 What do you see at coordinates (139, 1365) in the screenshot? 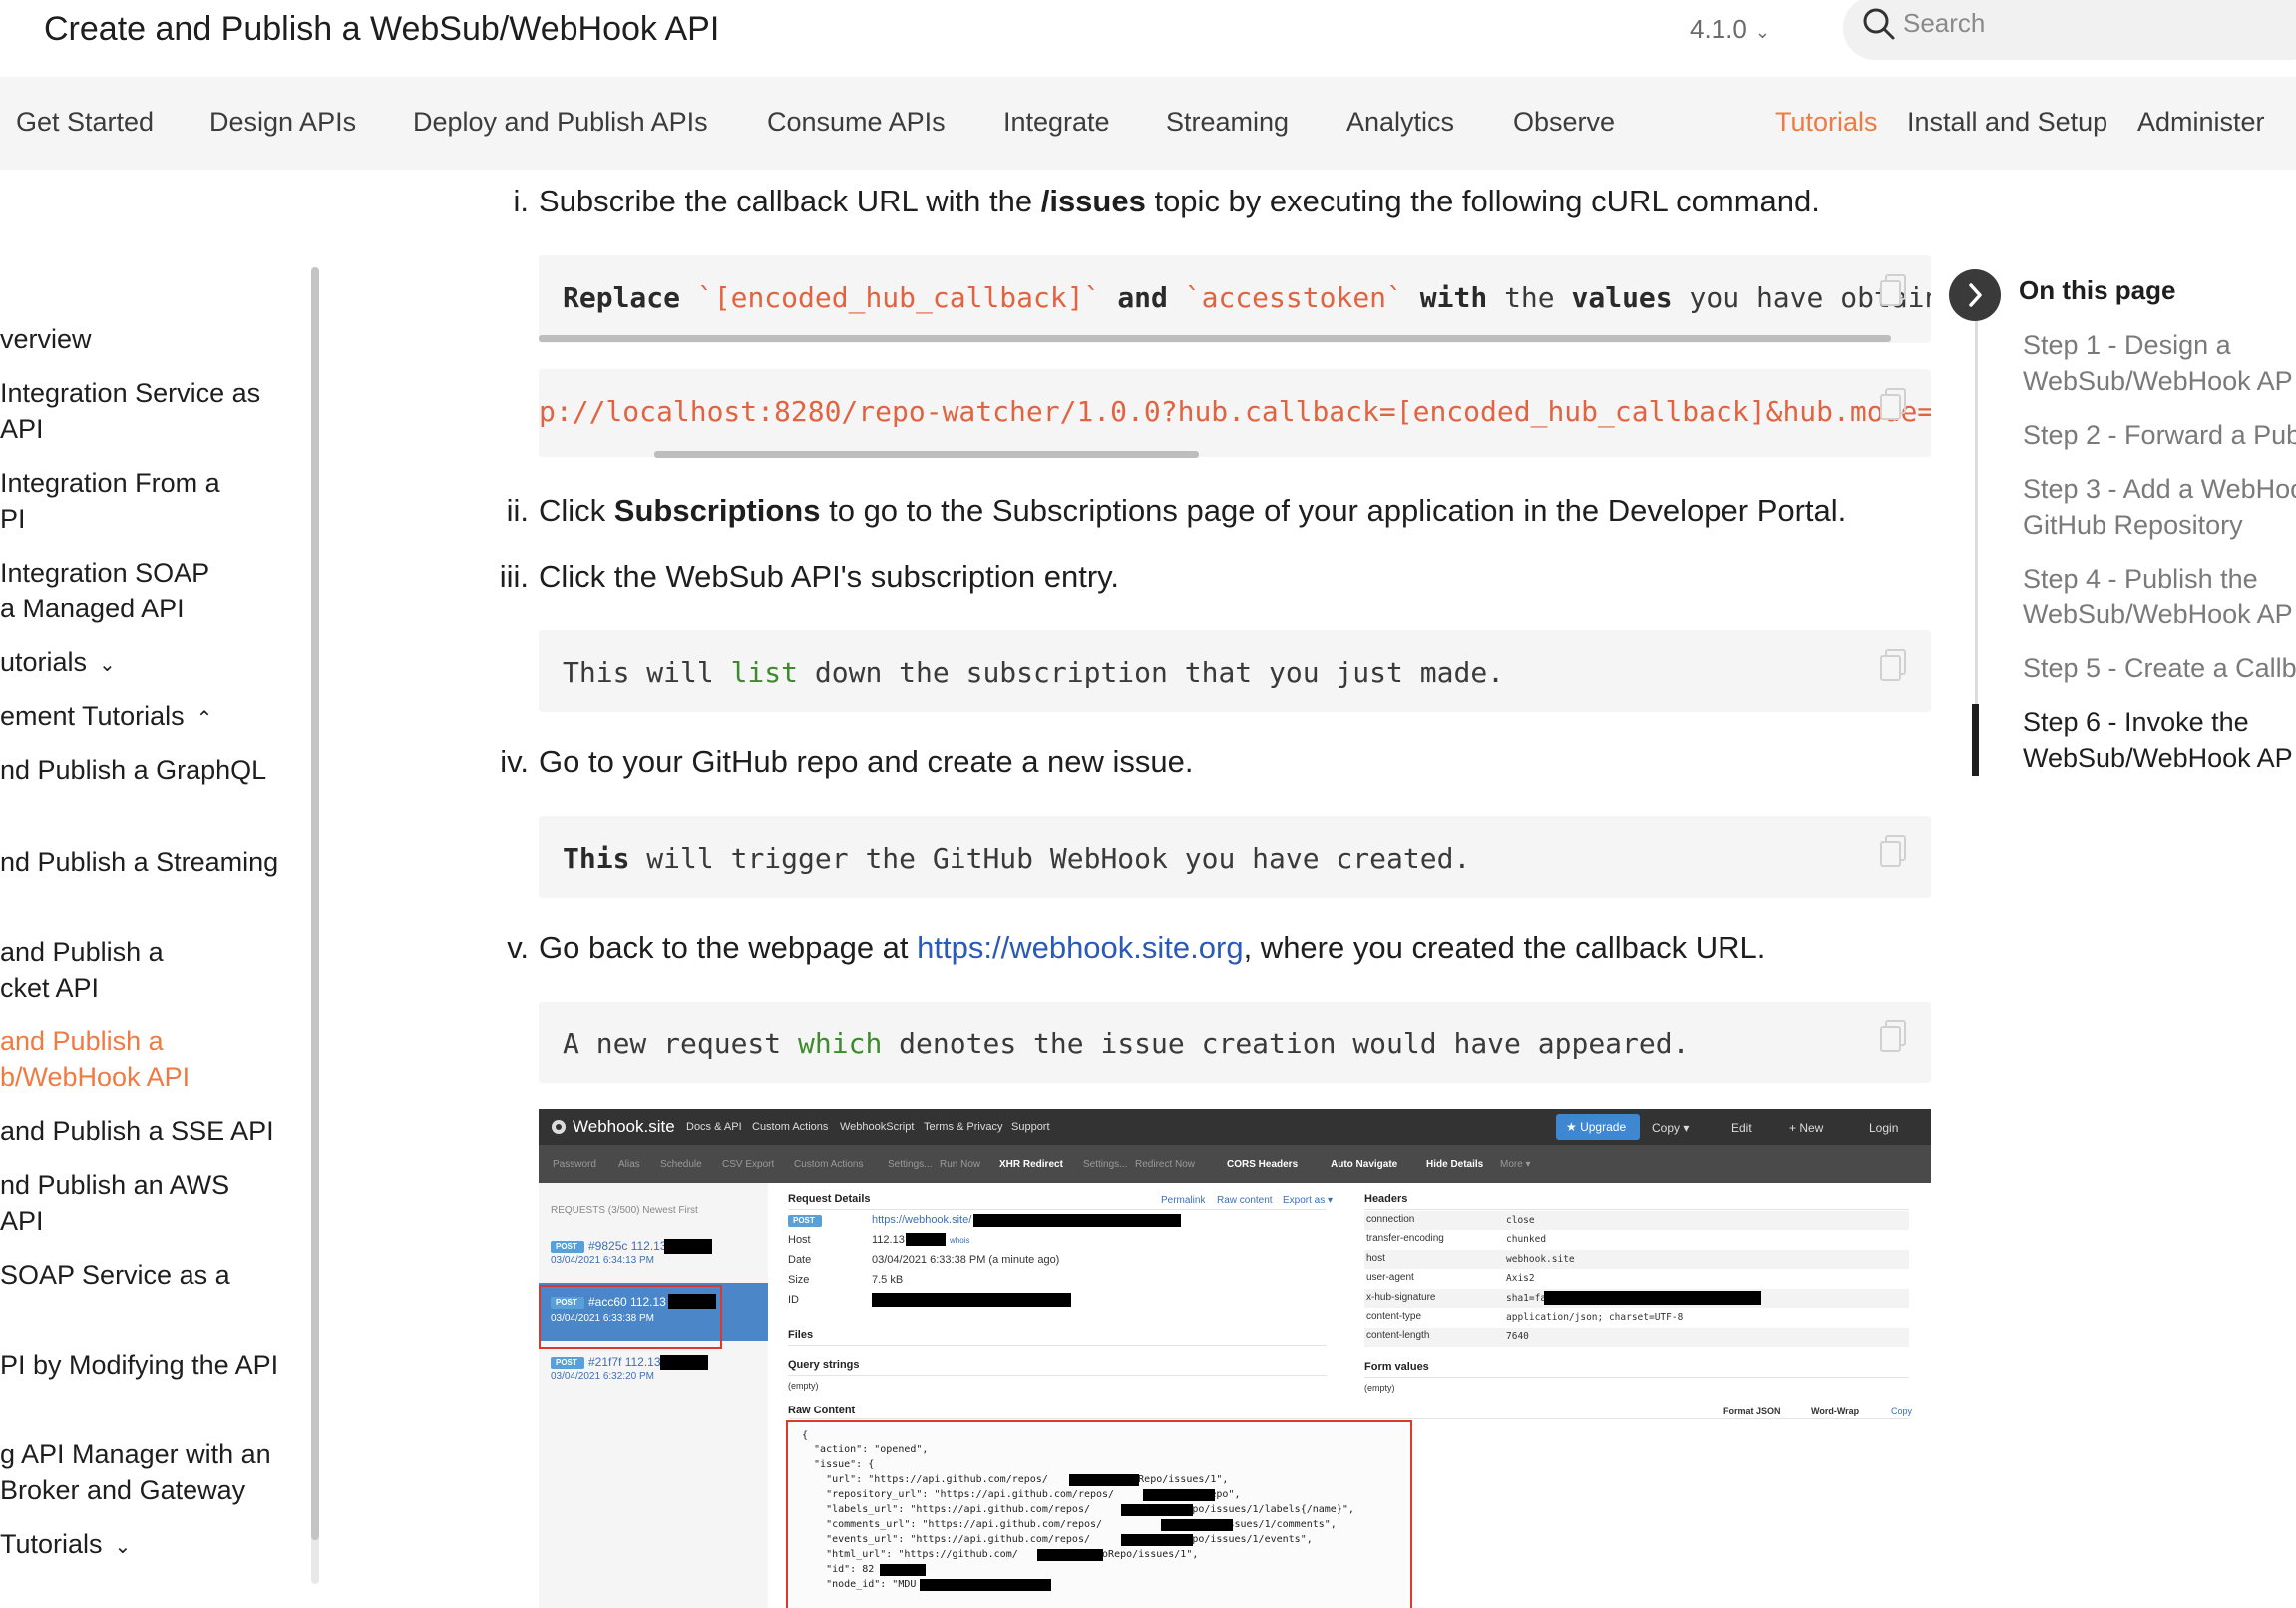
I see `sidebar-item: PI by Modifying the API` at bounding box center [139, 1365].